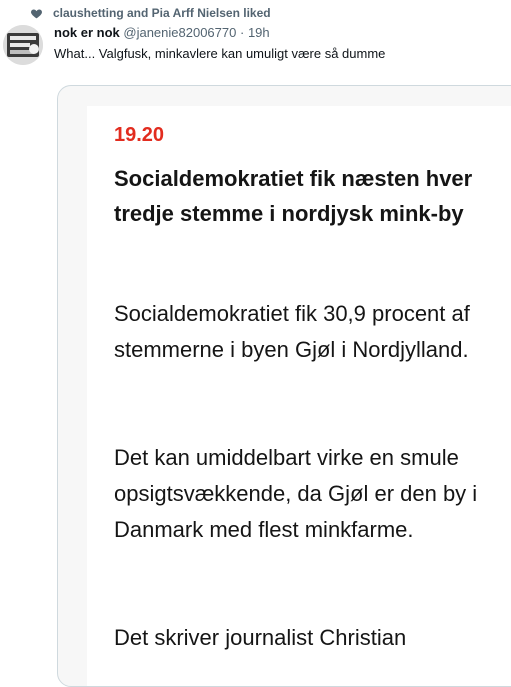 Image resolution: width=511 pixels, height=687 pixels. I want to click on display-name: nok er nok, so click(87, 32).